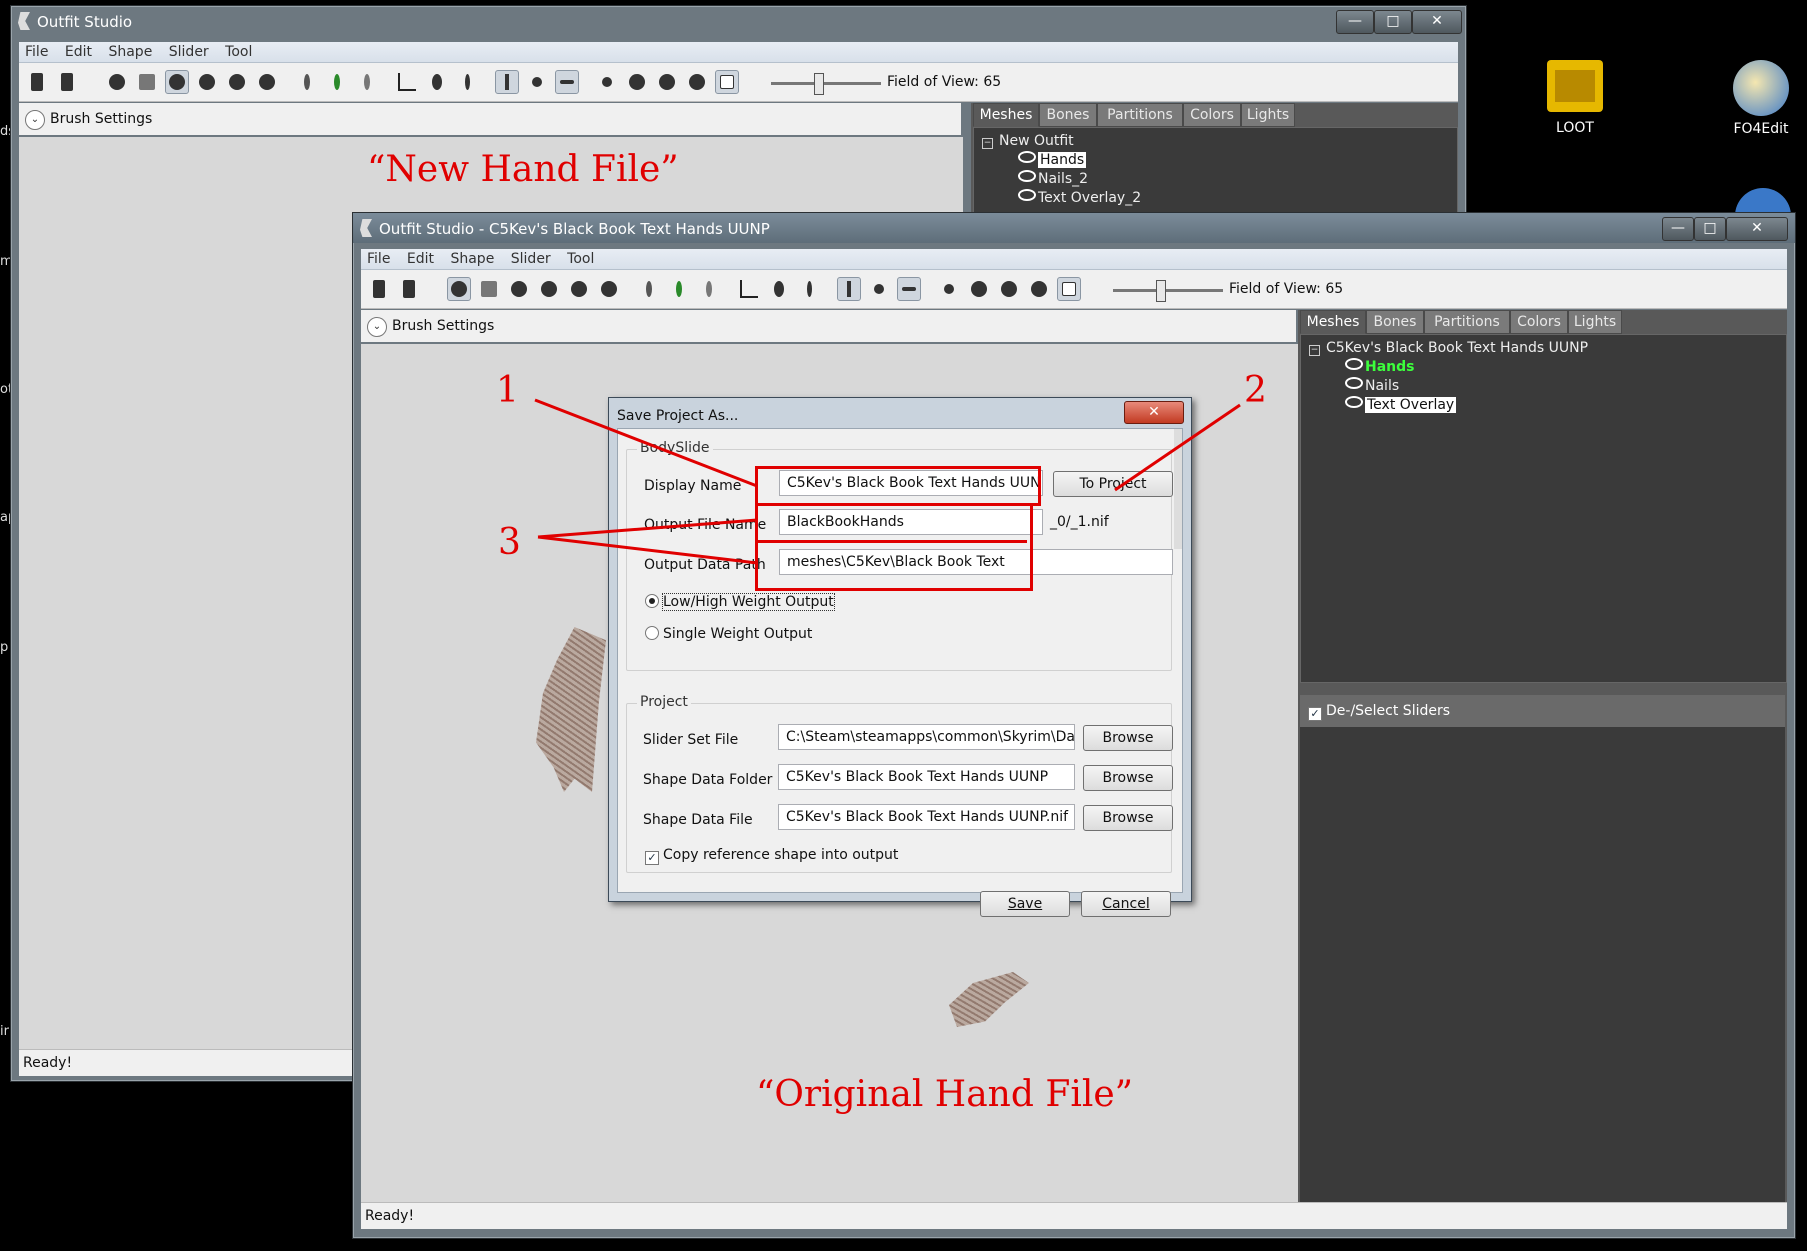 This screenshot has height=1251, width=1807. I want to click on checkbox-checked-icon: ✓, so click(652, 858).